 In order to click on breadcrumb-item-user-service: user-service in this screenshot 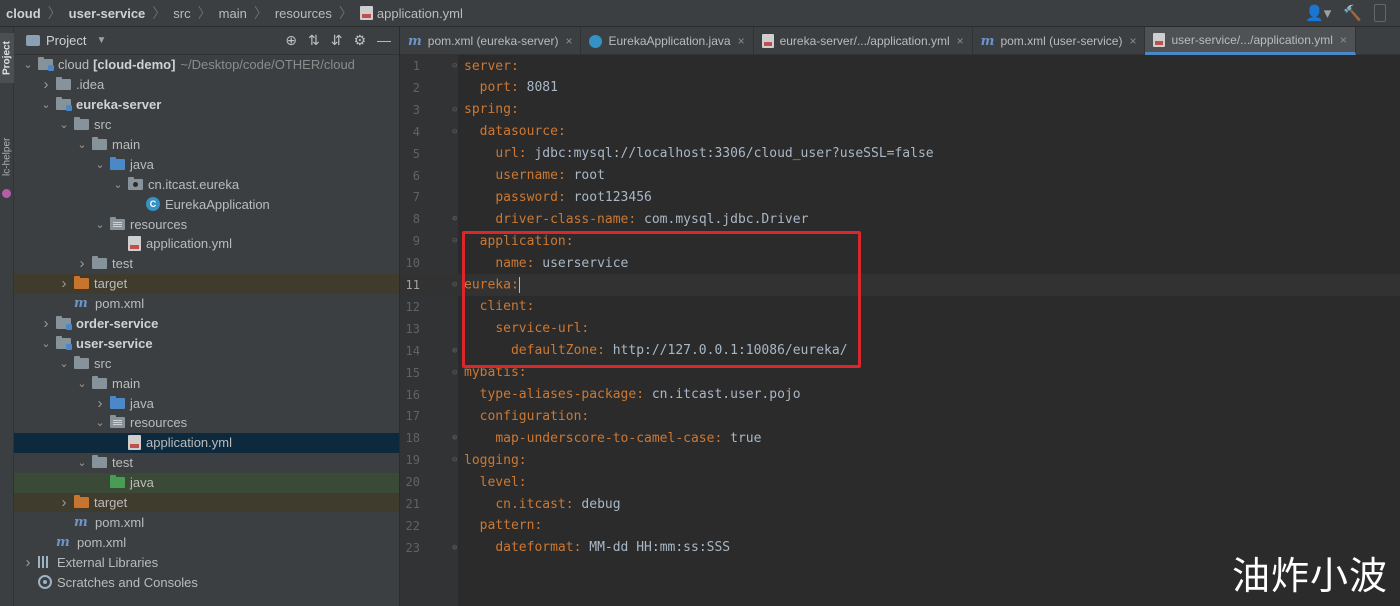, I will do `click(107, 13)`.